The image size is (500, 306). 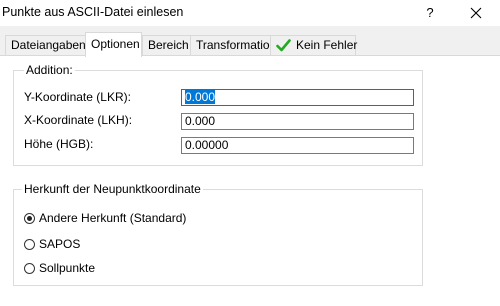 I want to click on x-coordinate-input: 0.000, so click(x=297, y=121).